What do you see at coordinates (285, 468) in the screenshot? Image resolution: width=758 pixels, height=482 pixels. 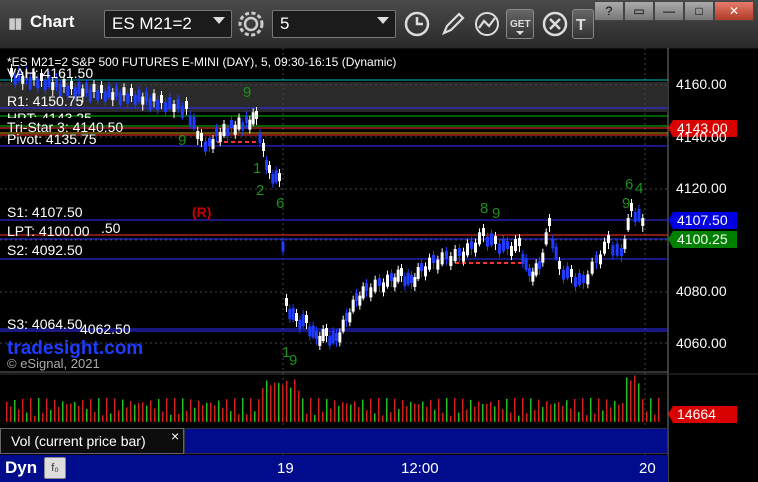 I see `time-axis-label: 19` at bounding box center [285, 468].